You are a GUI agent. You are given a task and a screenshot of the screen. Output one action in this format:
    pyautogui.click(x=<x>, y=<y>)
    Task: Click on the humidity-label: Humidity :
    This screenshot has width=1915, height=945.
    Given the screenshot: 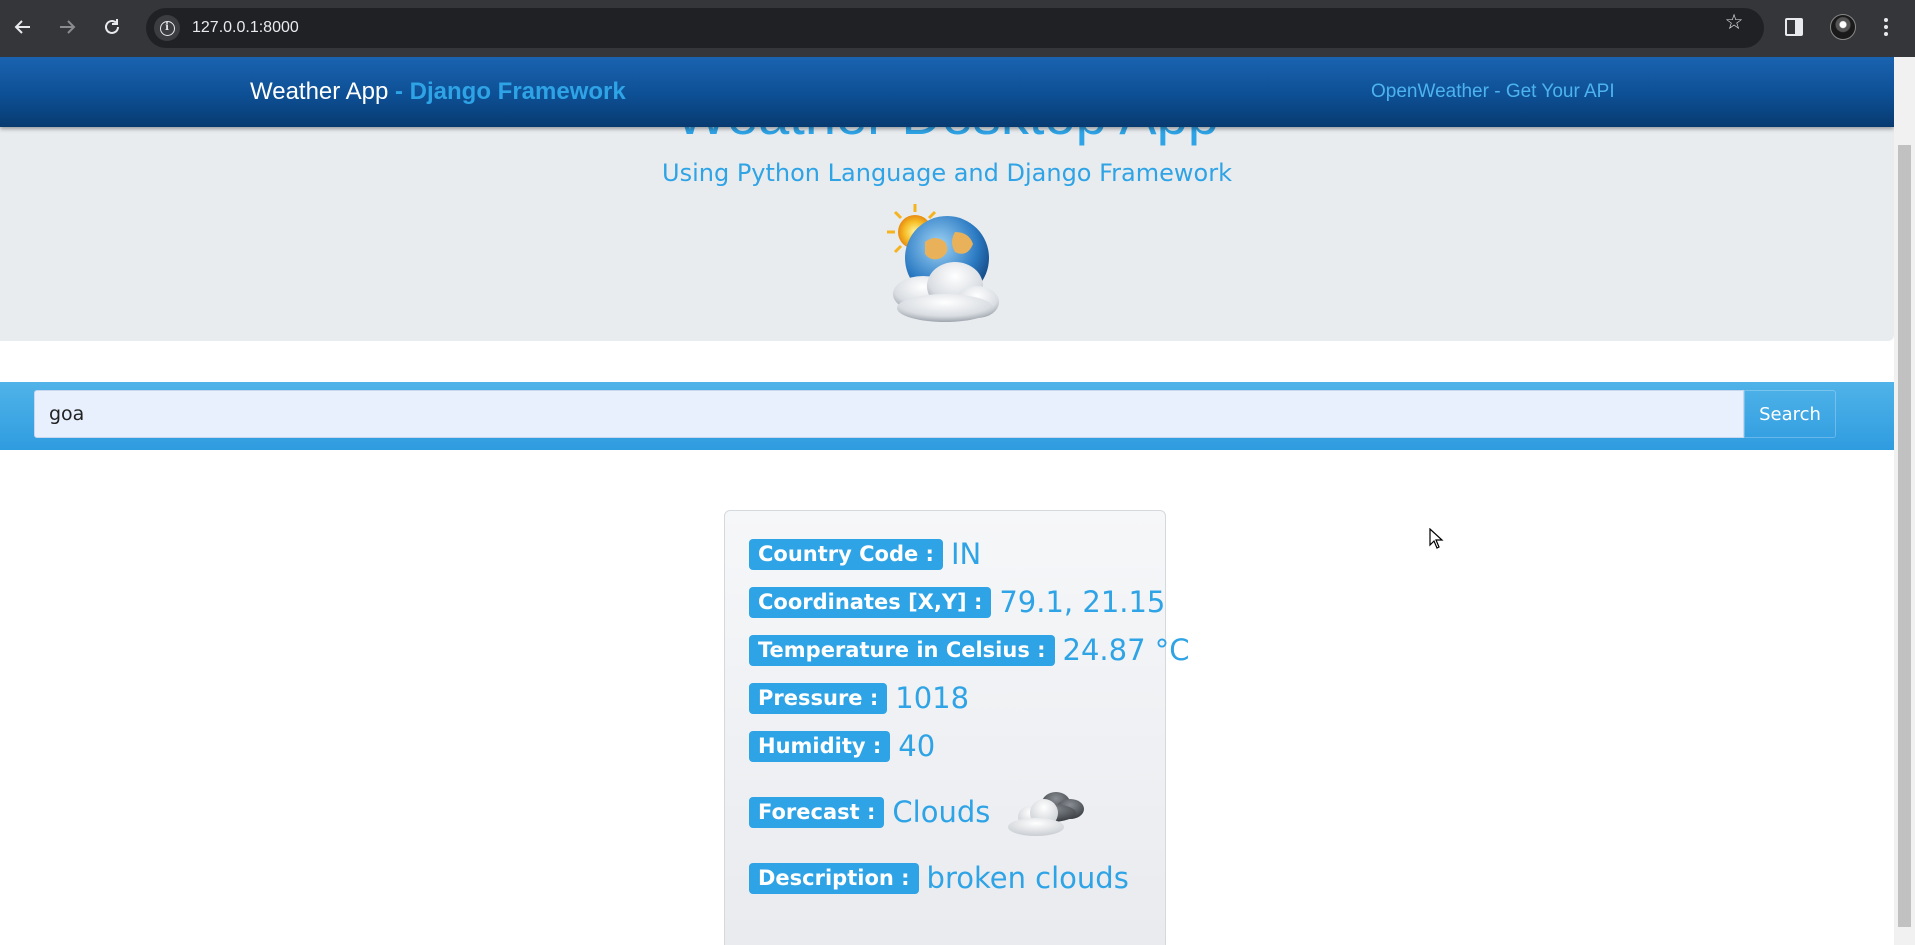 What is the action you would take?
    pyautogui.click(x=820, y=746)
    